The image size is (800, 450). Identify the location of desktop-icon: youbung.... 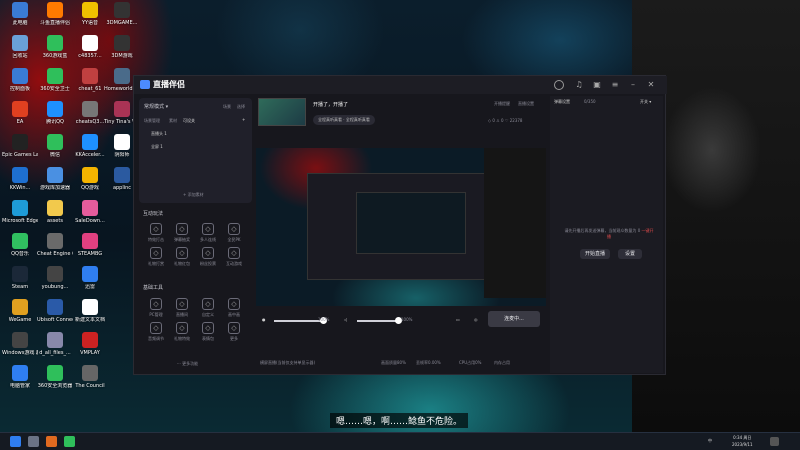
(55, 283).